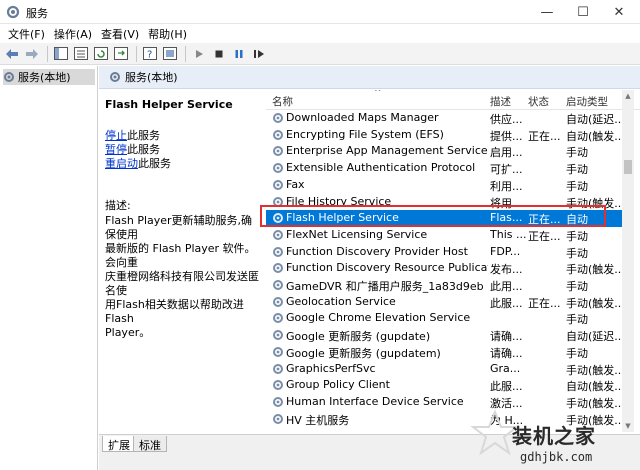  What do you see at coordinates (320, 54) in the screenshot?
I see `toolbar: ?` at bounding box center [320, 54].